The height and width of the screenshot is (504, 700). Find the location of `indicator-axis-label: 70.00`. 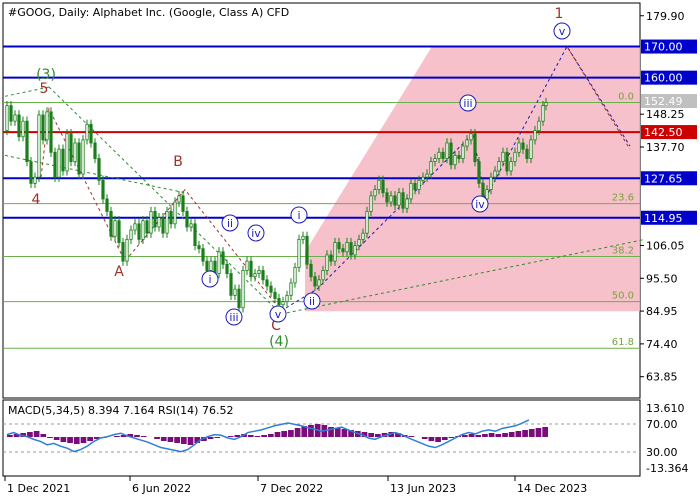

indicator-axis-label: 70.00 is located at coordinates (662, 424).